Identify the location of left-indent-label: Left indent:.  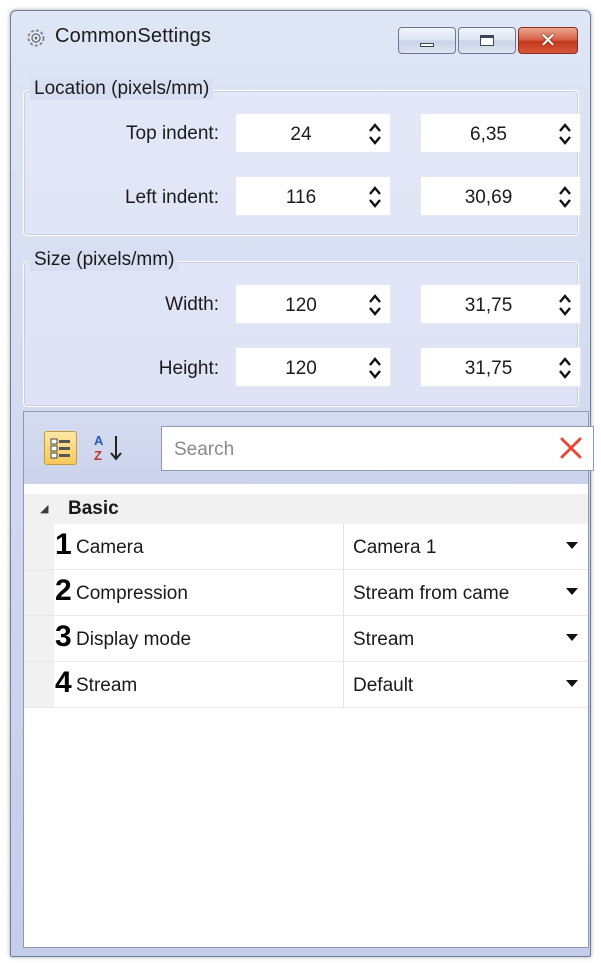
(171, 197).